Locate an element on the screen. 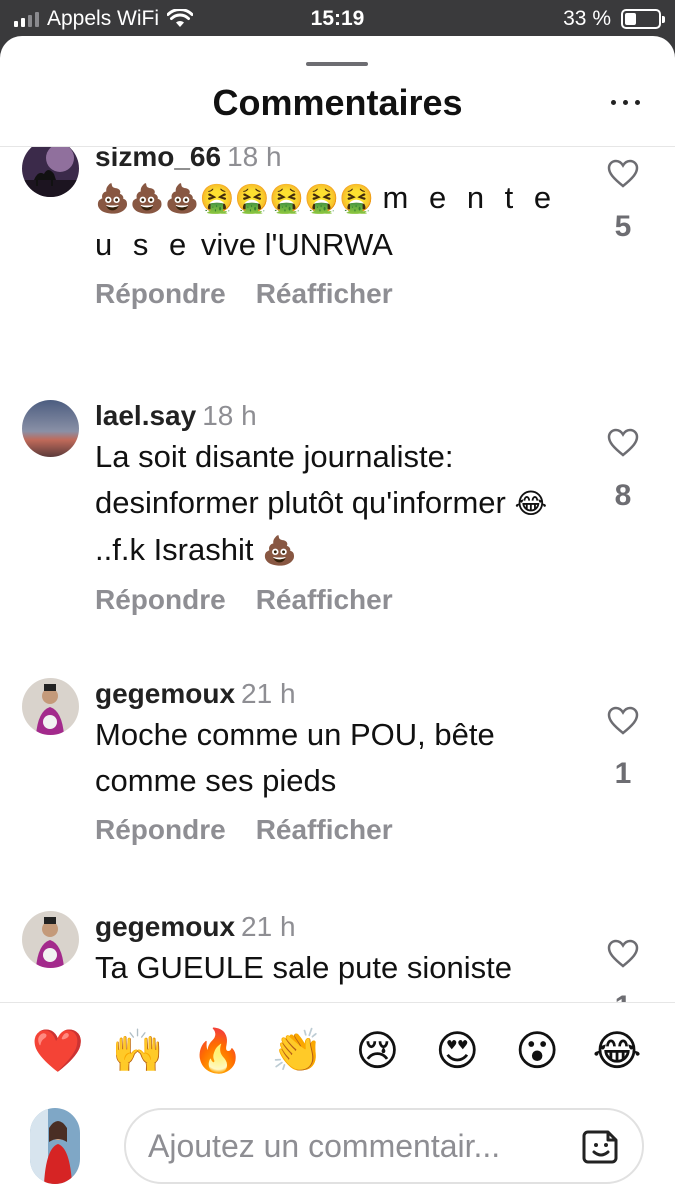 This screenshot has height=1200, width=675. sticker-icon is located at coordinates (601, 1147).